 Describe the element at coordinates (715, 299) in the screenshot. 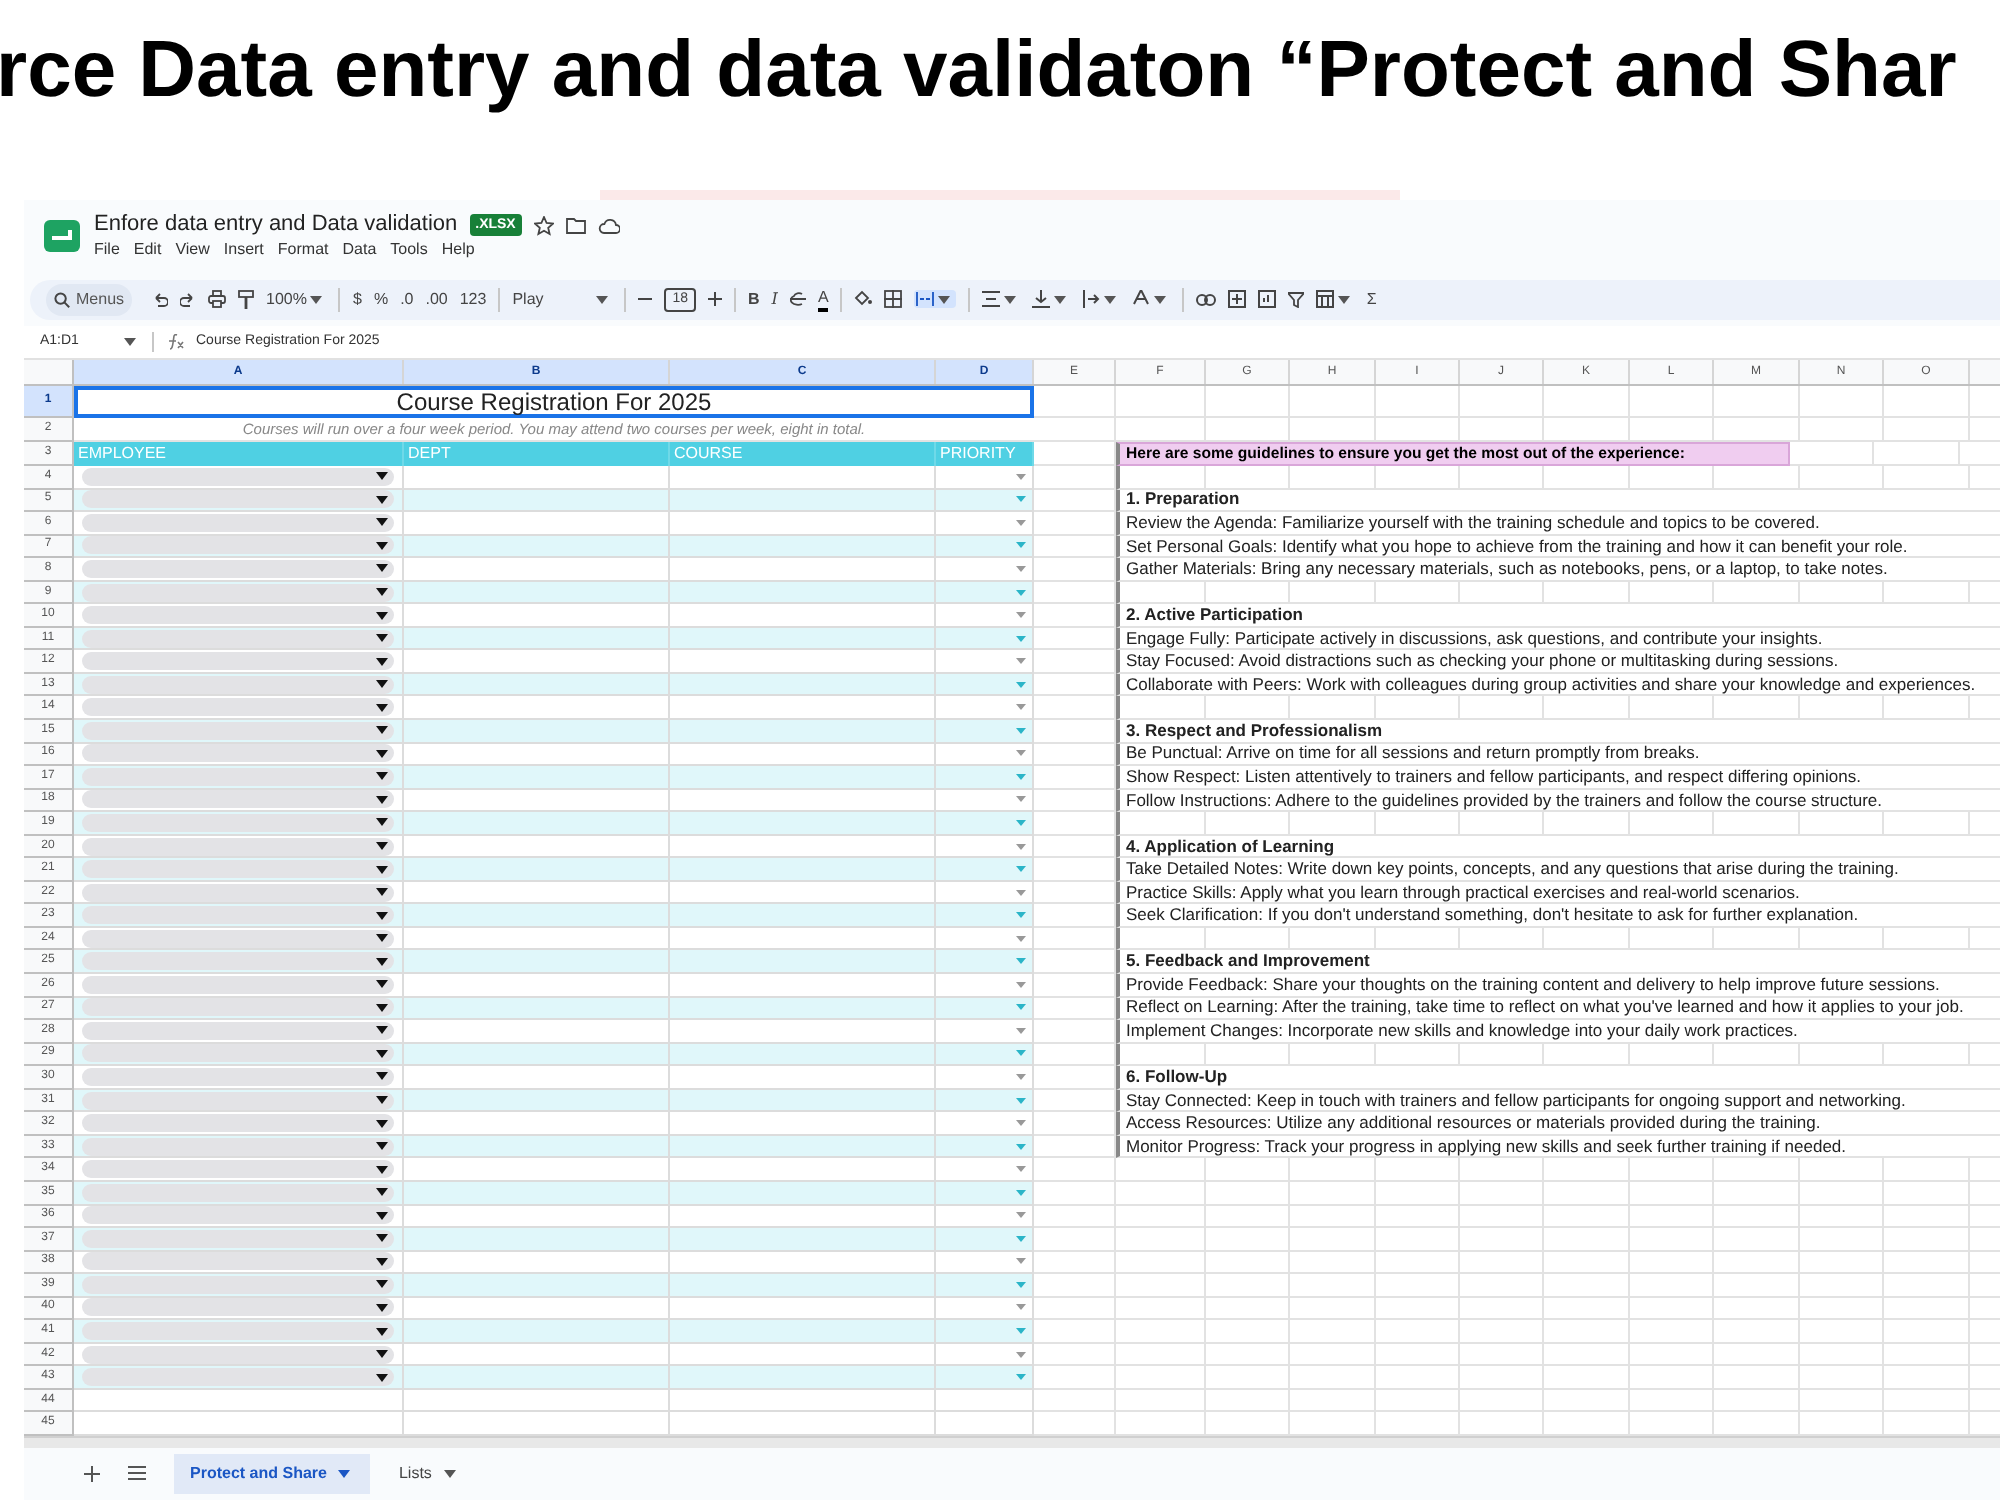

I see `plus-icon` at that location.